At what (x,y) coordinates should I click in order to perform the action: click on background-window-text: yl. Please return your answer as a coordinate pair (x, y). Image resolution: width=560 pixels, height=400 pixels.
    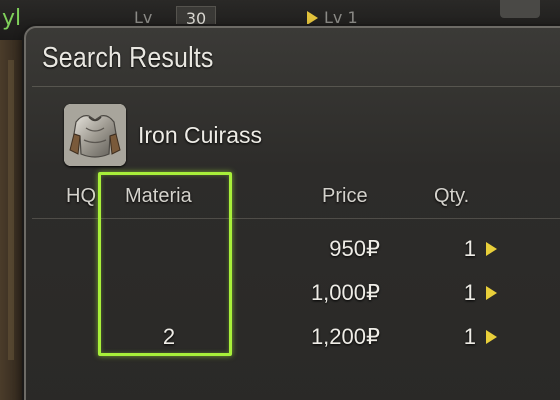
    Looking at the image, I should click on (12, 18).